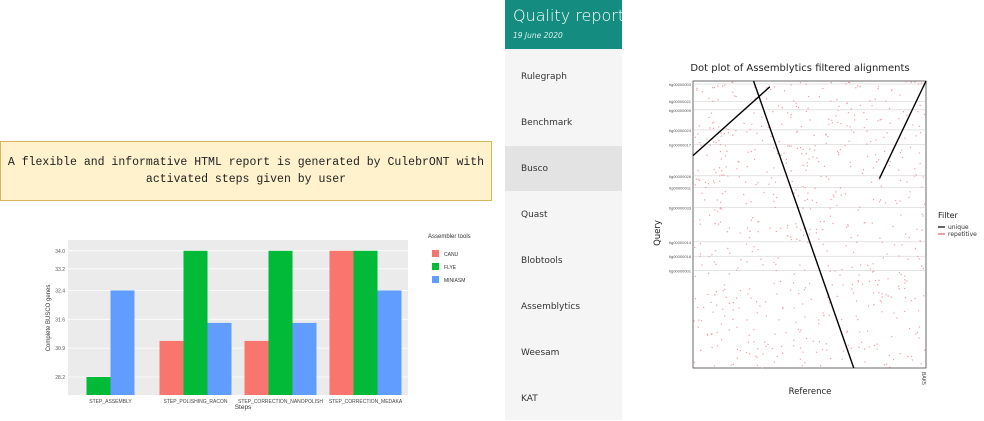 The image size is (984, 421). Describe the element at coordinates (563, 306) in the screenshot. I see `sidebar-item-assemblytics: Assemblytics` at that location.